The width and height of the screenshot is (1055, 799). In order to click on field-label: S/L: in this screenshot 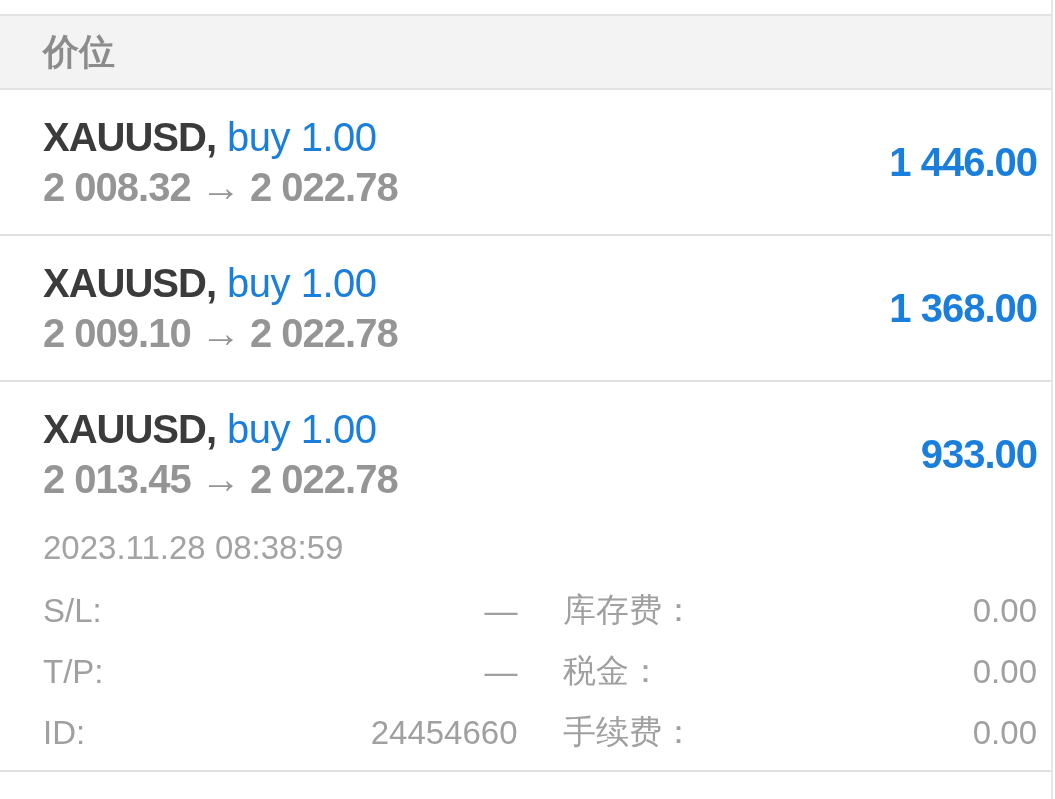, I will do `click(72, 610)`.